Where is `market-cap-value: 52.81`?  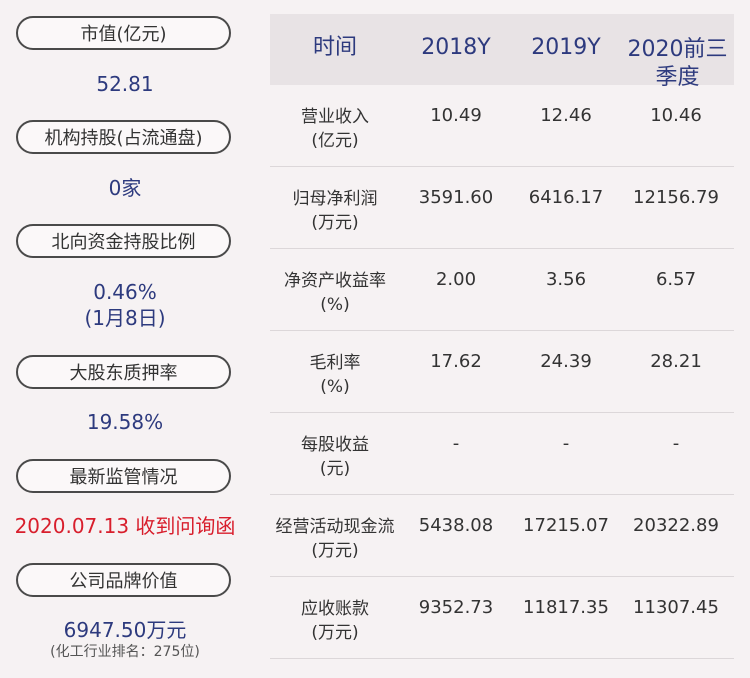 market-cap-value: 52.81 is located at coordinates (125, 84).